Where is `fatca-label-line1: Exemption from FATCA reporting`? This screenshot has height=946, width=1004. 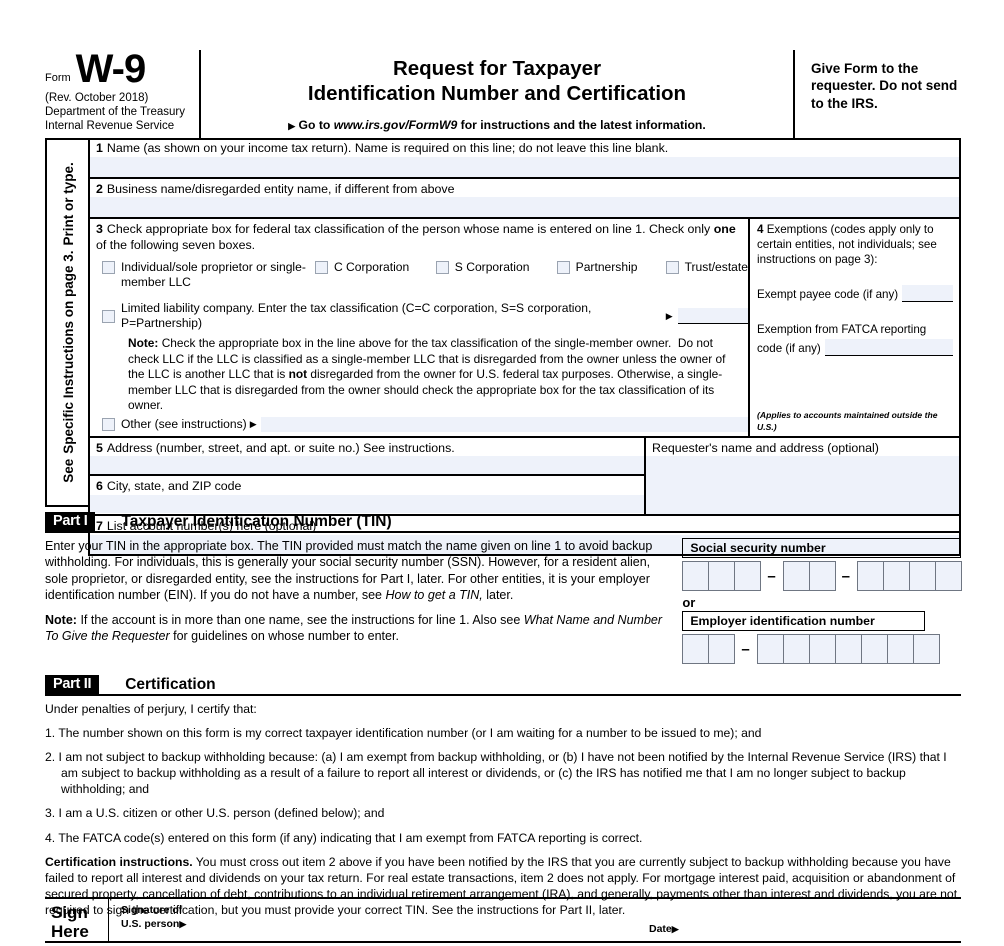 fatca-label-line1: Exemption from FATCA reporting is located at coordinates (842, 330).